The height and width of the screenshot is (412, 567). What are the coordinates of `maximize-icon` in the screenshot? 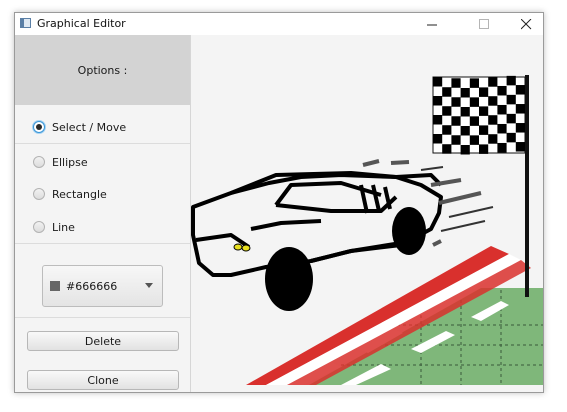 It's located at (483, 23).